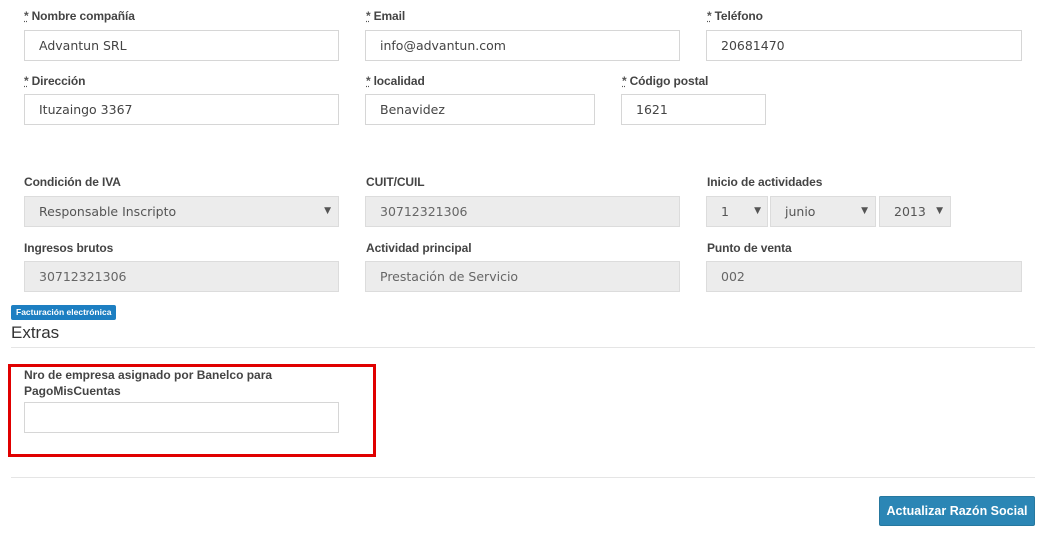 This screenshot has width=1042, height=539. What do you see at coordinates (957, 511) in the screenshot?
I see `actualizar-razon-social-button: Actualizar Razón Social` at bounding box center [957, 511].